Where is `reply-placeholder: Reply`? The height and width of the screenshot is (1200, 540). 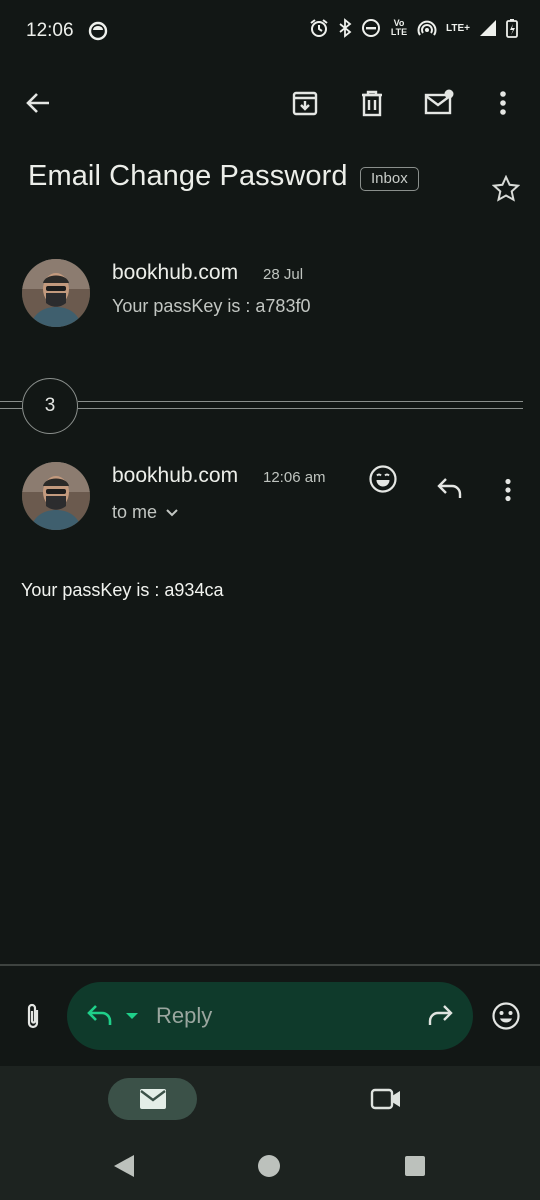
reply-placeholder: Reply is located at coordinates (184, 1016).